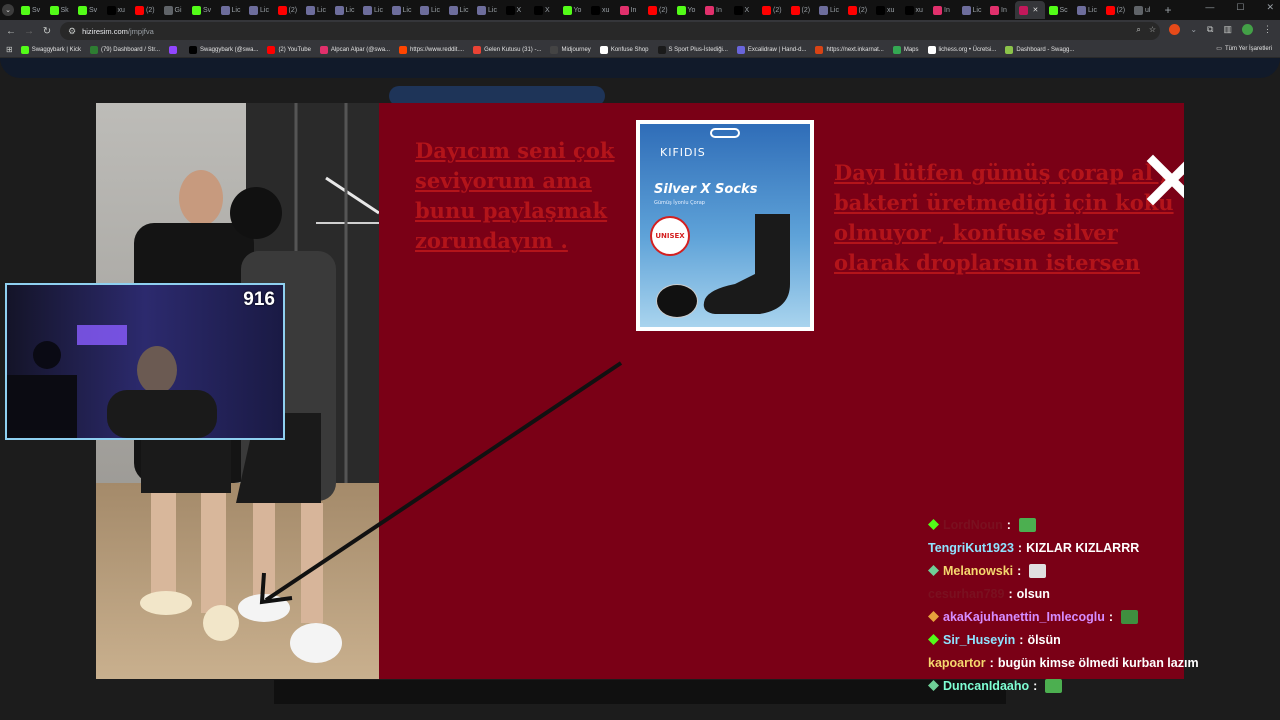  Describe the element at coordinates (624, 49) in the screenshot. I see `bookmark-item: Konfuse Shop` at that location.